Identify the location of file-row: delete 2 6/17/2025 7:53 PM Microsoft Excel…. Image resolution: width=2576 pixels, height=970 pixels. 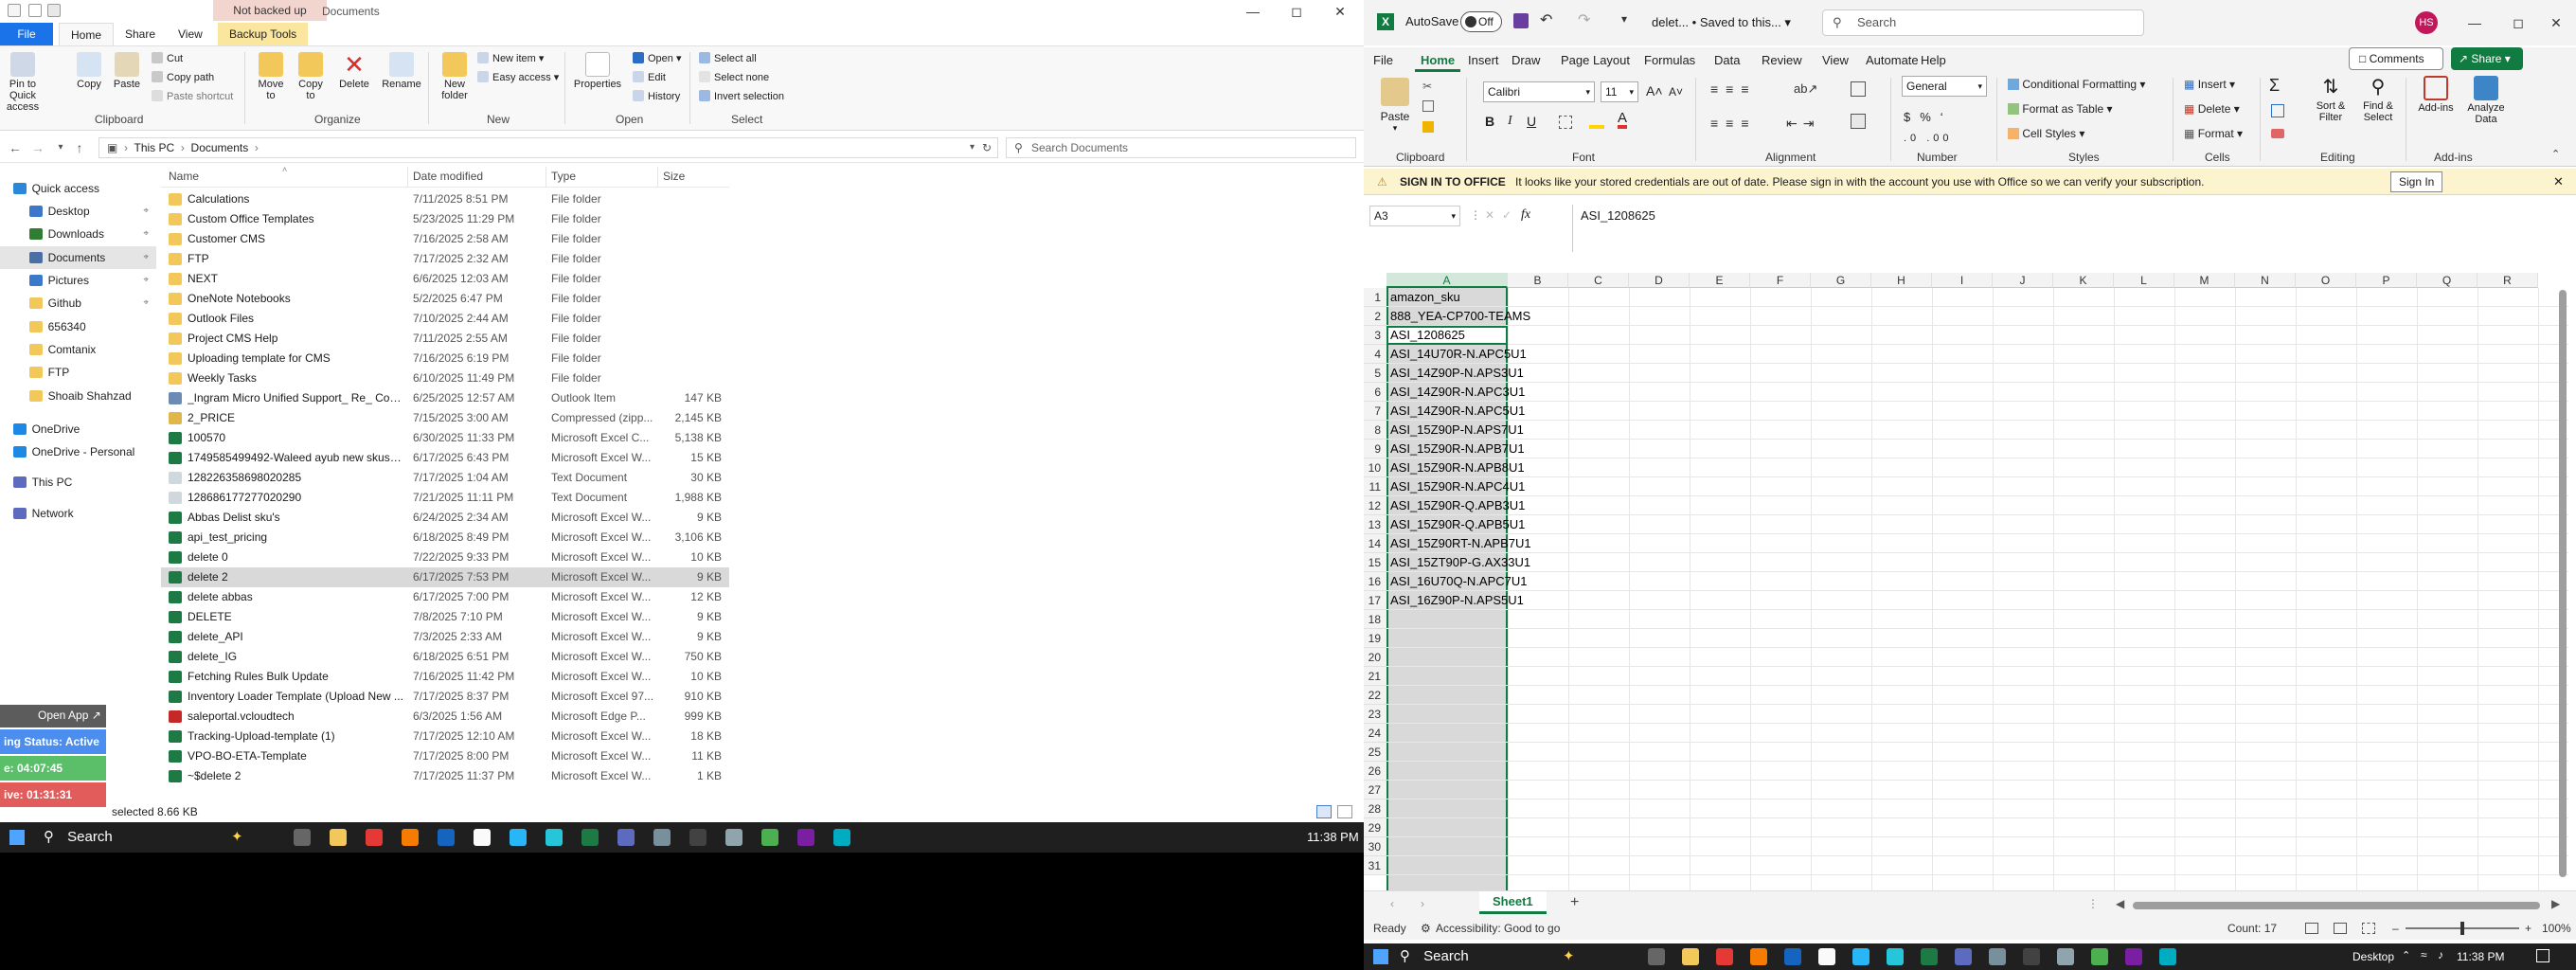
(445, 577).